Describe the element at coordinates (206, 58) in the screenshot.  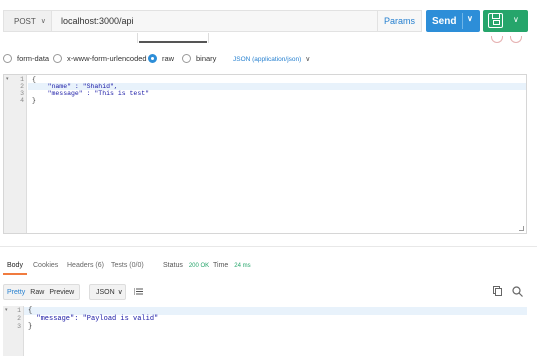
I see `radio-label: binary` at that location.